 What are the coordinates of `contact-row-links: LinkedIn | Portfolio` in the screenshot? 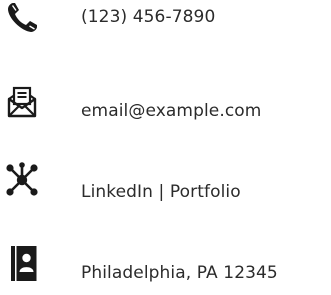 It's located at (165, 182).